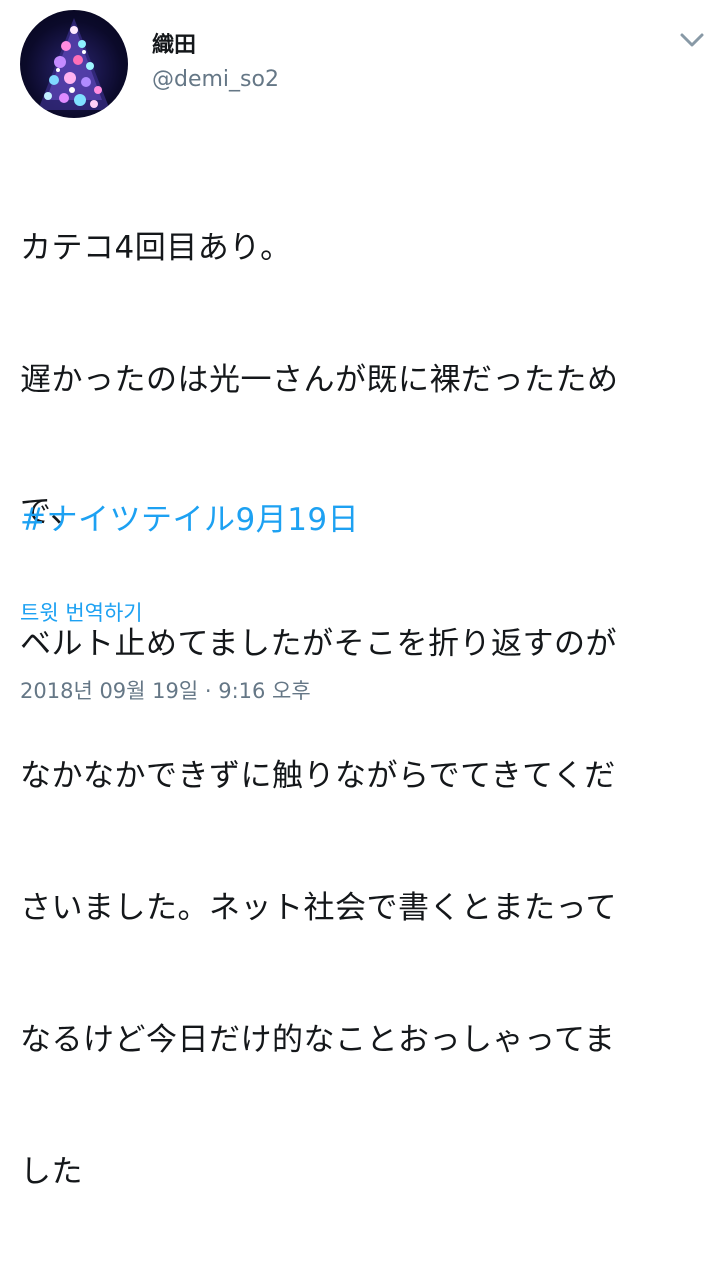 Image resolution: width=720 pixels, height=1282 pixels. I want to click on tweet-body-line: ベルト止めてましたがそこを折り返すのが, so click(318, 644).